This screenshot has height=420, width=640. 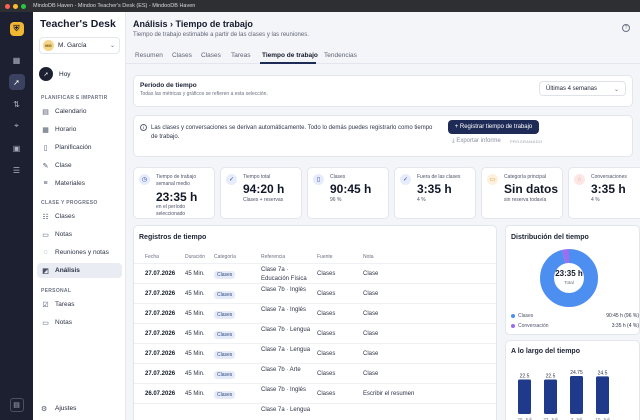 I want to click on sidebar-item-horario: ▦ Horario, so click(x=79, y=129).